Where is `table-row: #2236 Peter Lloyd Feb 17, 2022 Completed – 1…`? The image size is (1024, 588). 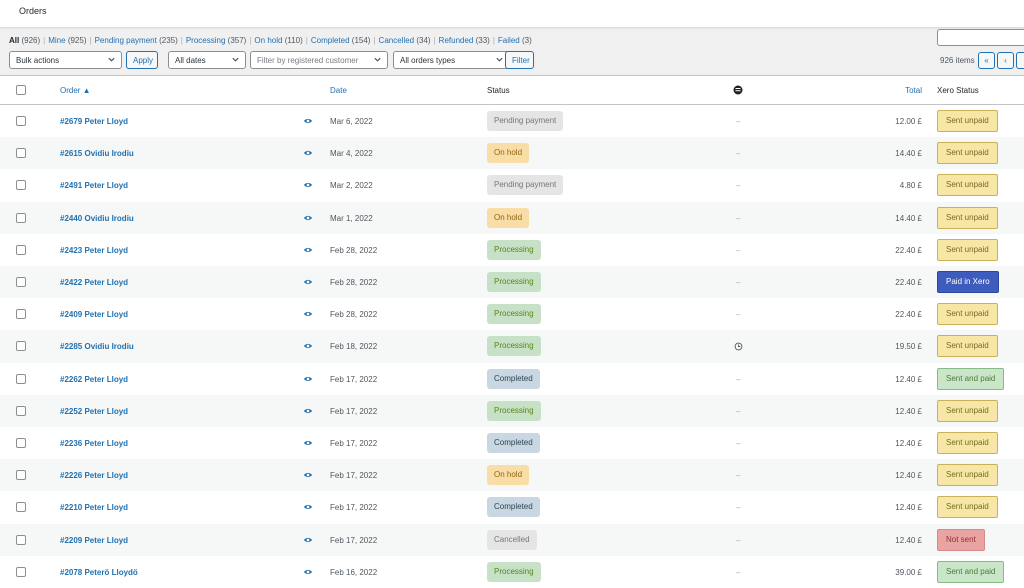 table-row: #2236 Peter Lloyd Feb 17, 2022 Completed – 1… is located at coordinates (512, 443).